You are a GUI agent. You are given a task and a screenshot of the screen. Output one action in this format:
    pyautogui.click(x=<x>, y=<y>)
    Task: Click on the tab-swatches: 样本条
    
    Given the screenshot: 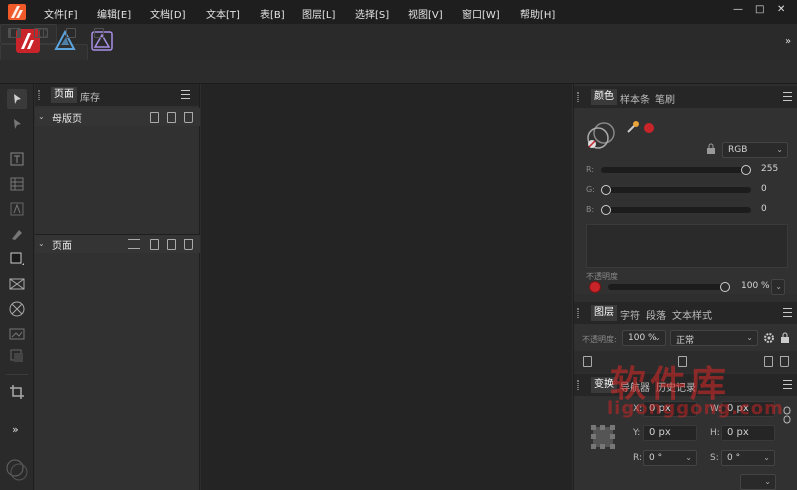 What is the action you would take?
    pyautogui.click(x=635, y=98)
    